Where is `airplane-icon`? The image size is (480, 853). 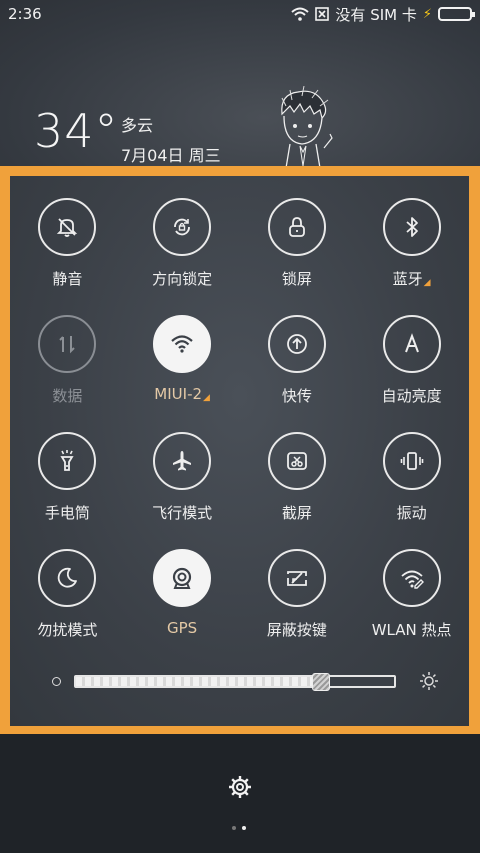
airplane-icon is located at coordinates (182, 461).